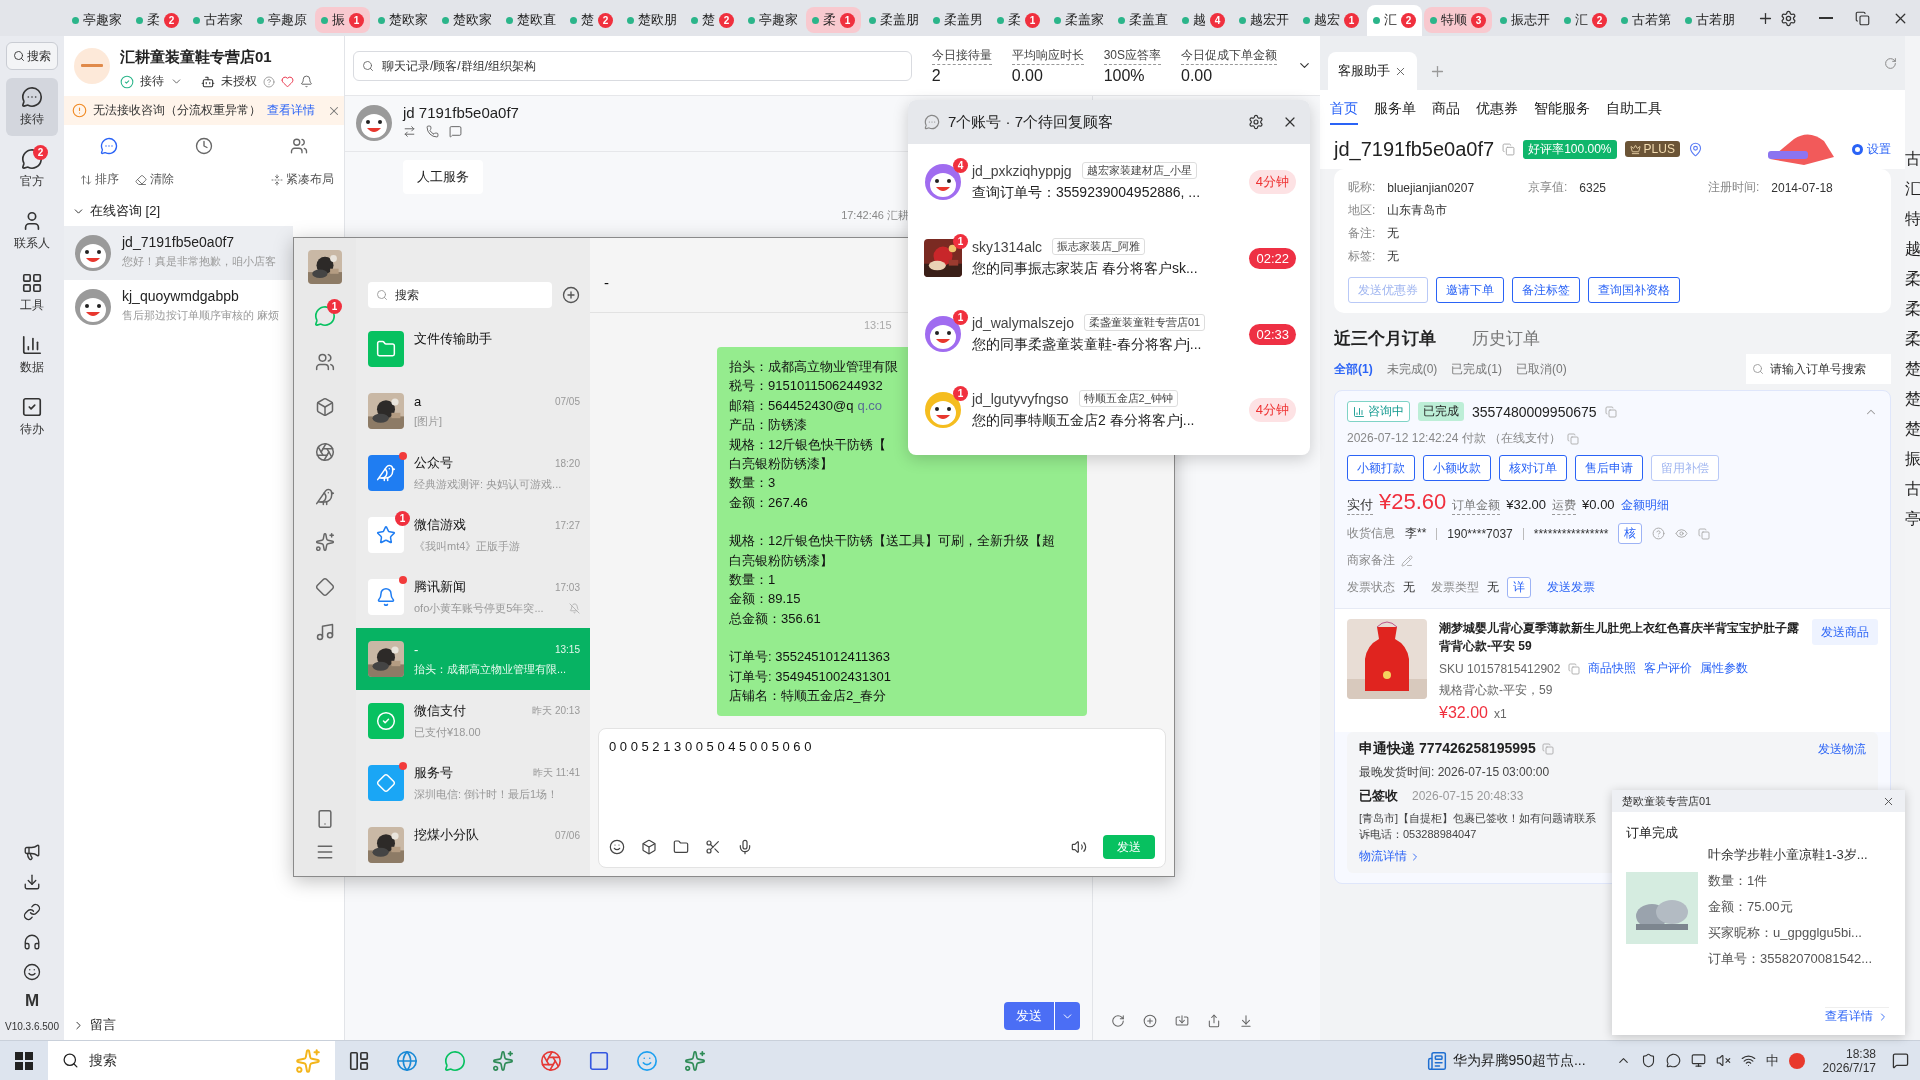  Describe the element at coordinates (1124, 75) in the screenshot. I see `stat-value: 100%` at that location.